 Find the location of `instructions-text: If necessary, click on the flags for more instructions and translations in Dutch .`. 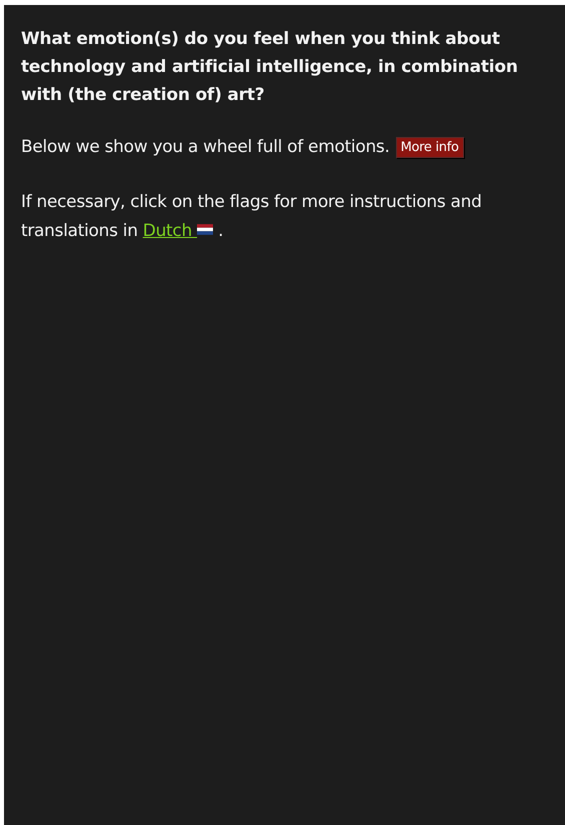

instructions-text: If necessary, click on the flags for more instructions and translations in Dutch . is located at coordinates (252, 217).